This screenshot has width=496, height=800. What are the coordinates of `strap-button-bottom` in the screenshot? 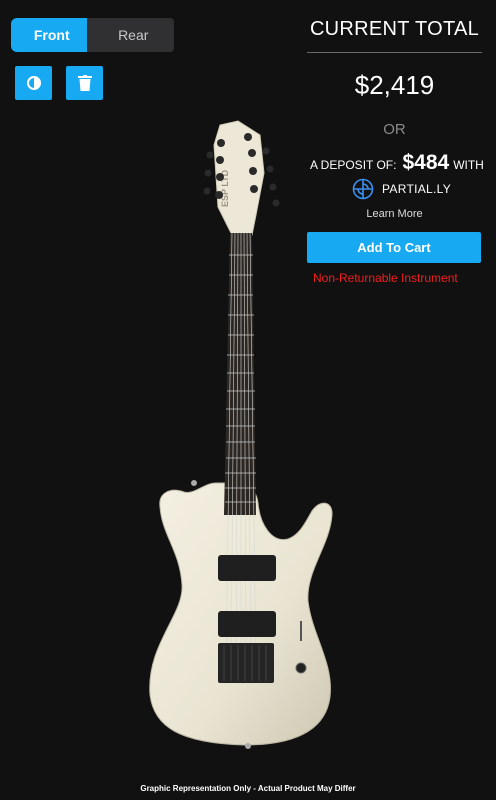 It's located at (248, 746).